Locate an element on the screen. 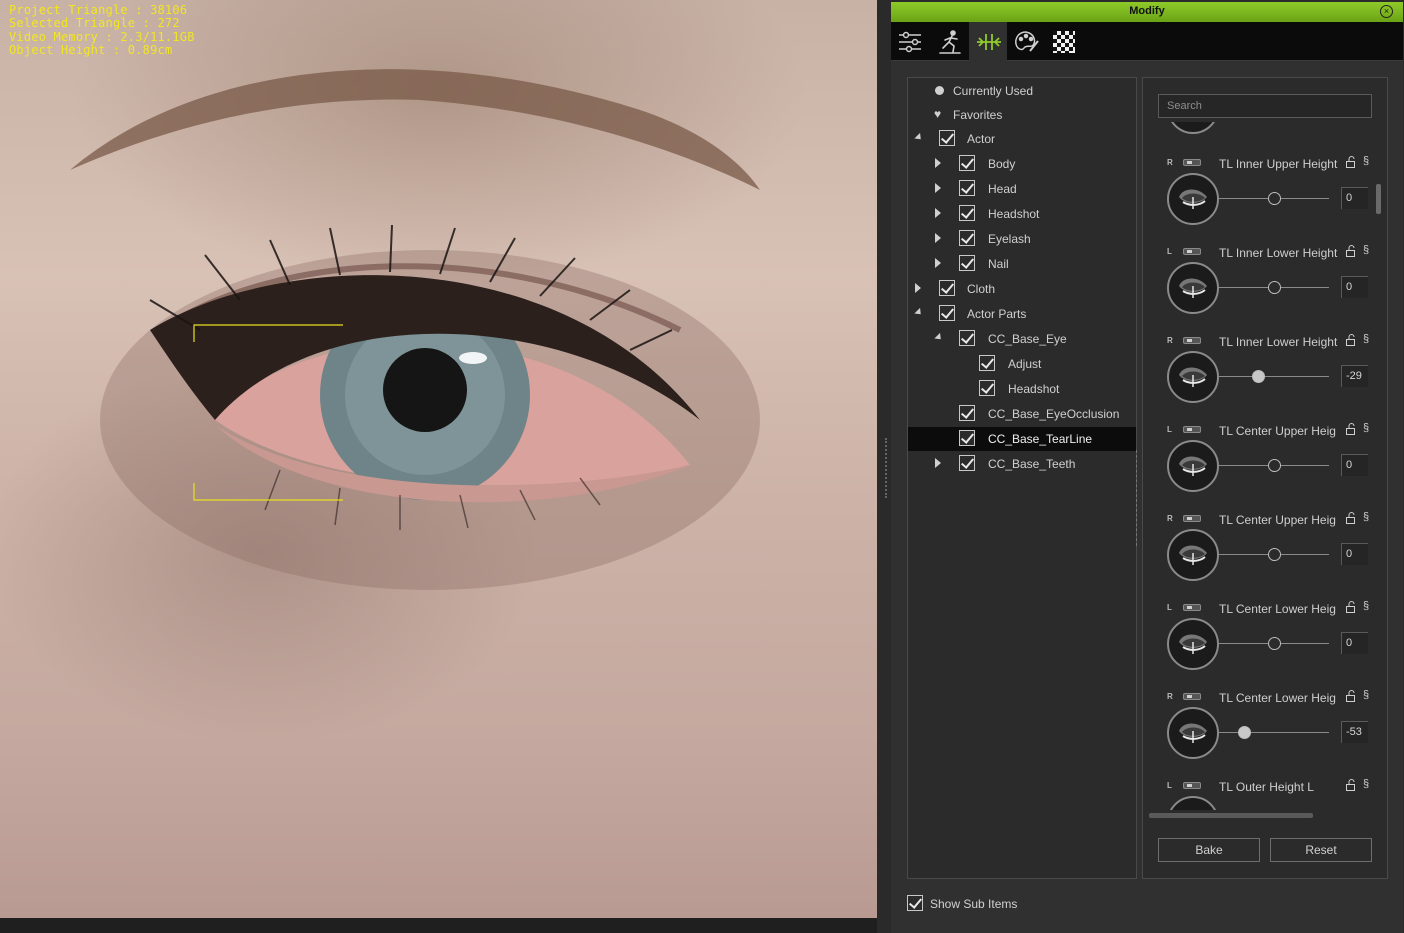 Image resolution: width=1404 pixels, height=933 pixels. side-indicator: L is located at coordinates (1169, 251).